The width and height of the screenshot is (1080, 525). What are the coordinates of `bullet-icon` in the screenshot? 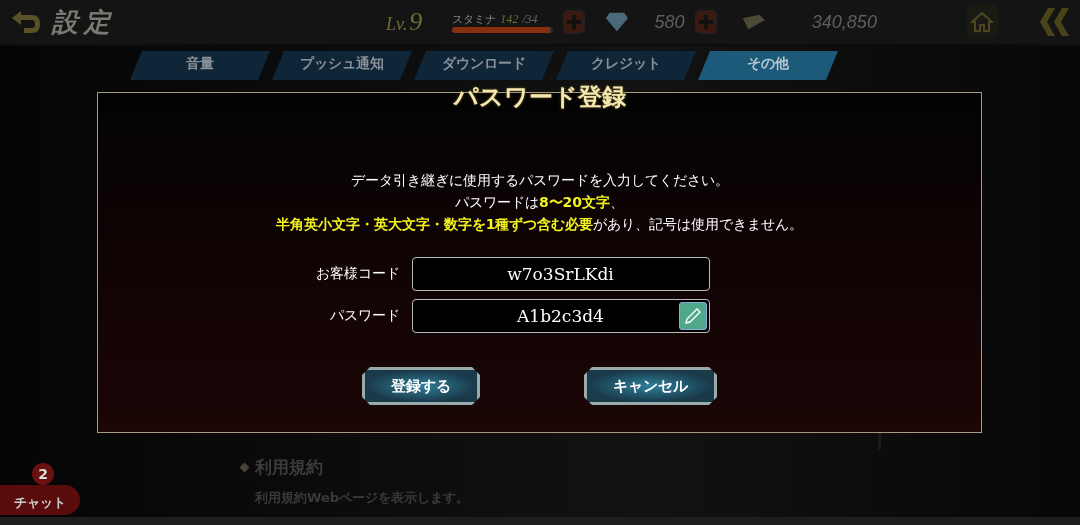 It's located at (244, 467).